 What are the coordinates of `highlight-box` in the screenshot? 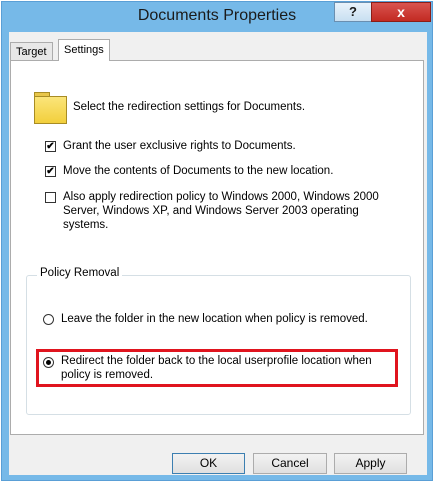 It's located at (217, 368).